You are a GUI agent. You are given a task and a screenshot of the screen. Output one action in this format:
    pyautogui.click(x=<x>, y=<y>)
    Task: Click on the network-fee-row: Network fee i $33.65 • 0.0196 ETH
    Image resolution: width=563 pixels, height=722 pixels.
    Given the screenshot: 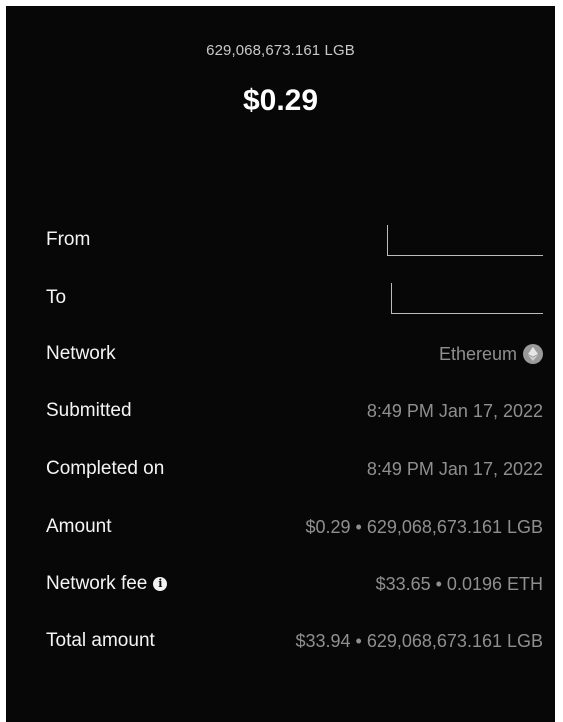 What is the action you would take?
    pyautogui.click(x=294, y=584)
    